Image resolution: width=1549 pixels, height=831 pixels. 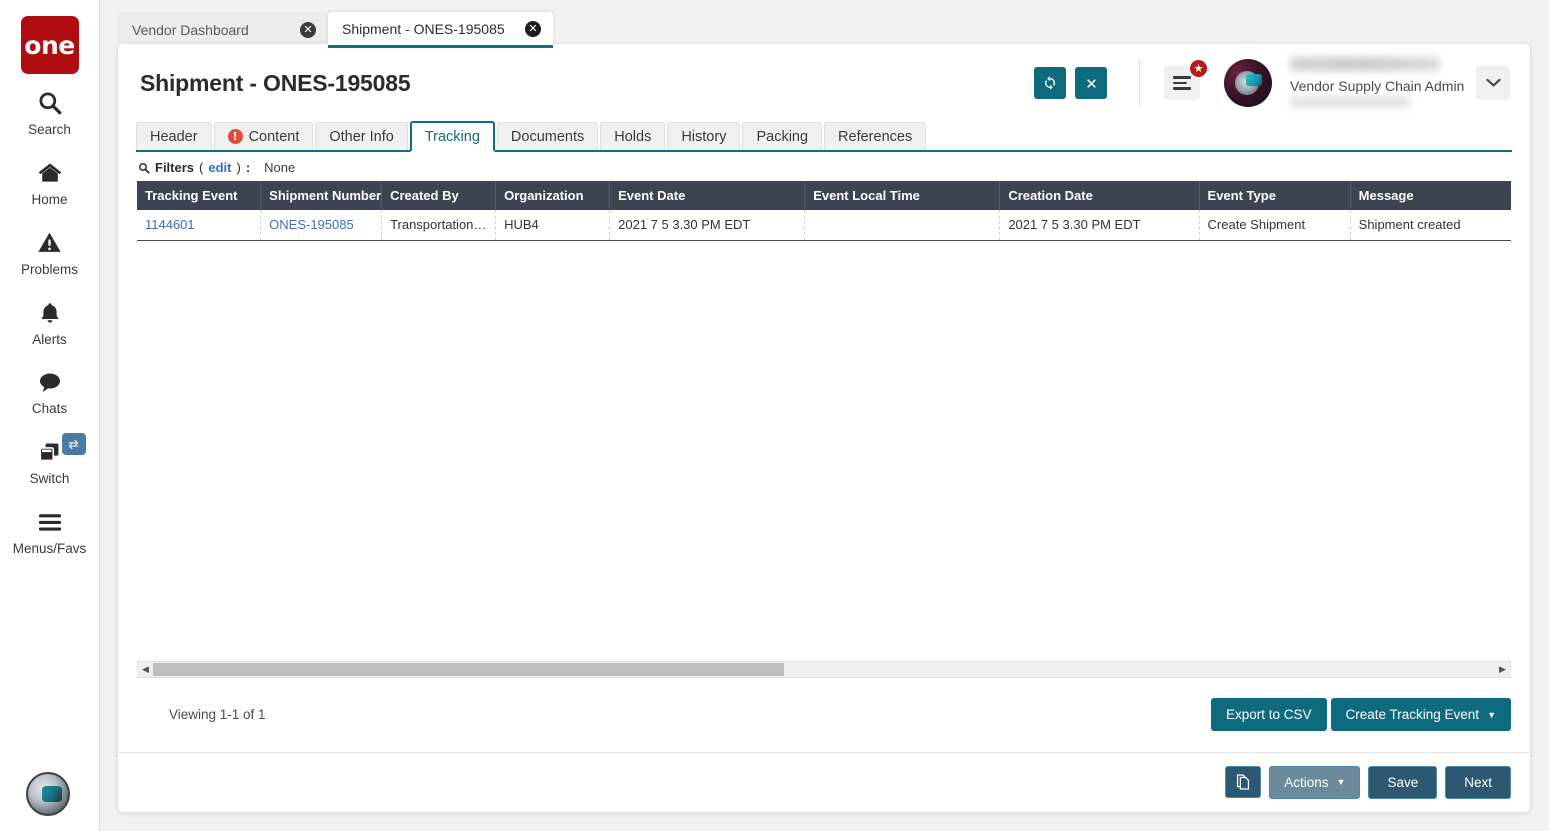 I want to click on chevron-down-icon, so click(x=1493, y=83).